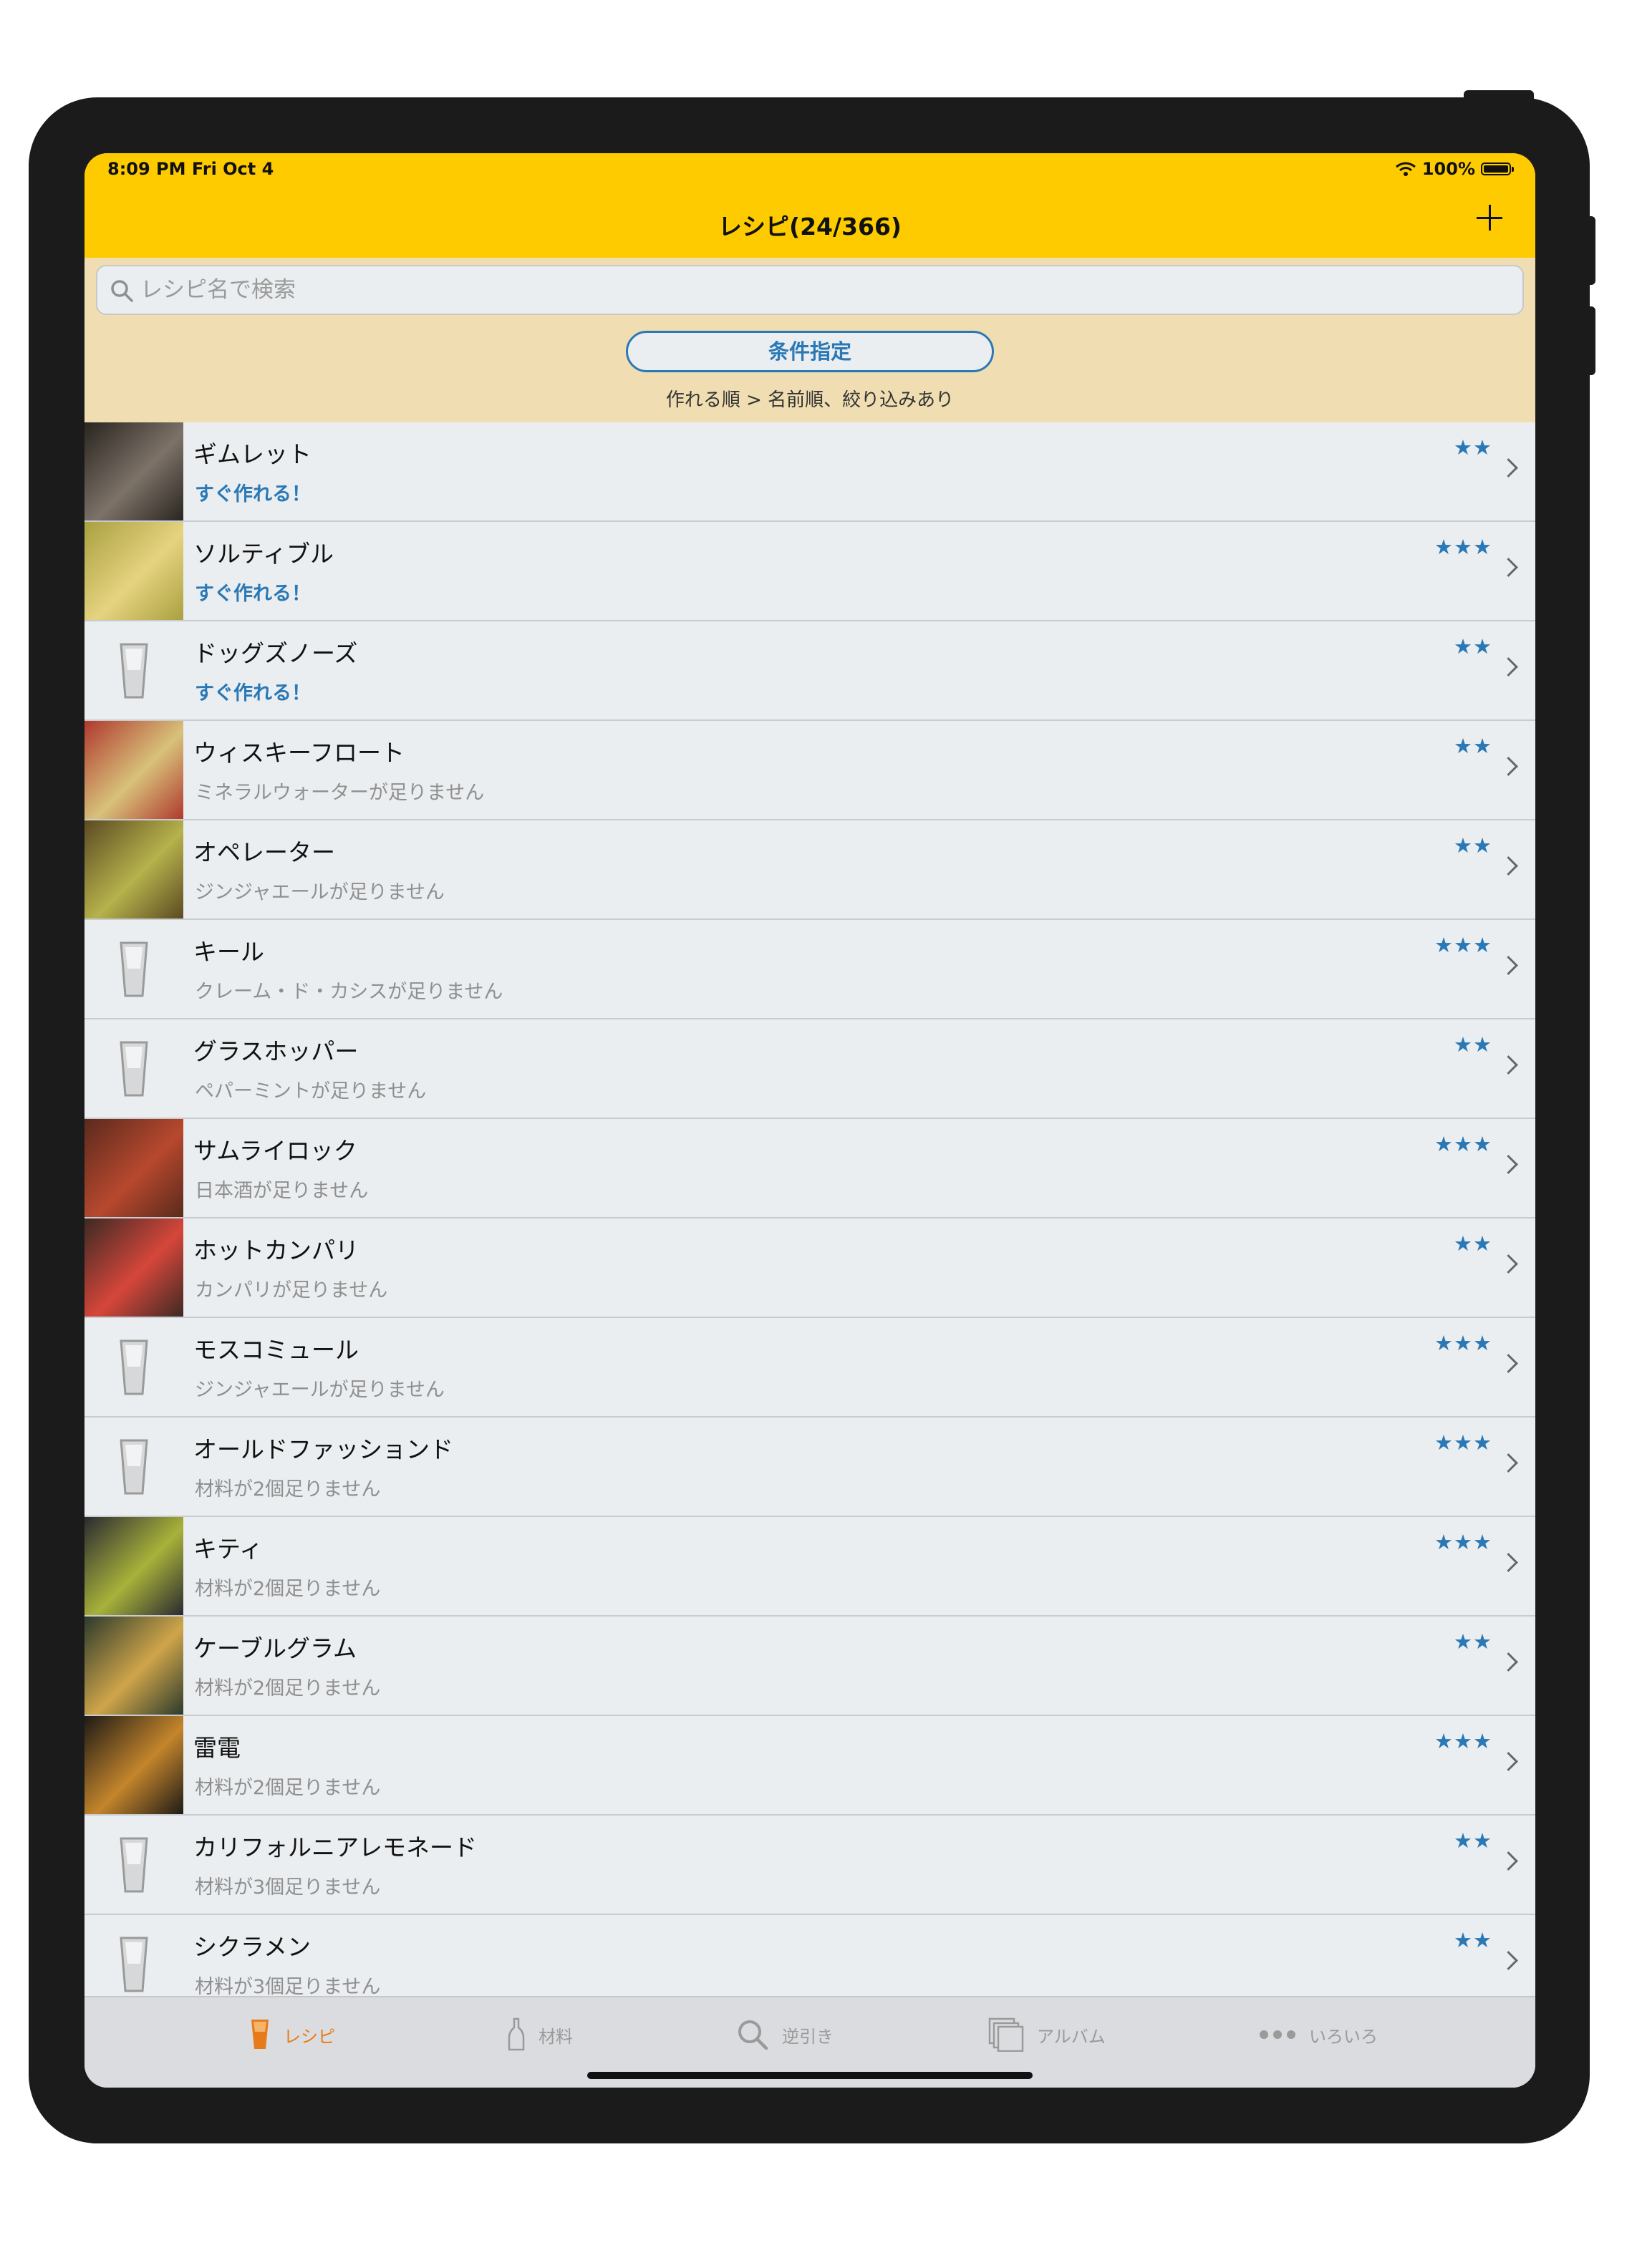  What do you see at coordinates (1277, 2034) in the screenshot?
I see `more-icon` at bounding box center [1277, 2034].